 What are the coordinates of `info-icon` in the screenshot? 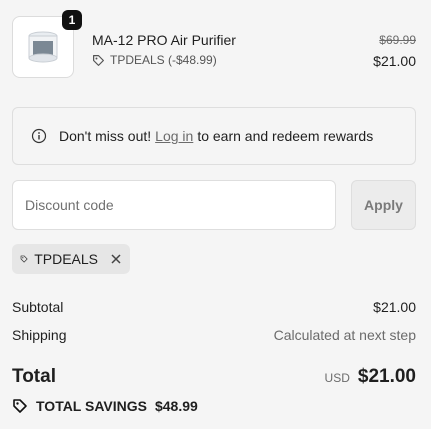 It's located at (39, 136).